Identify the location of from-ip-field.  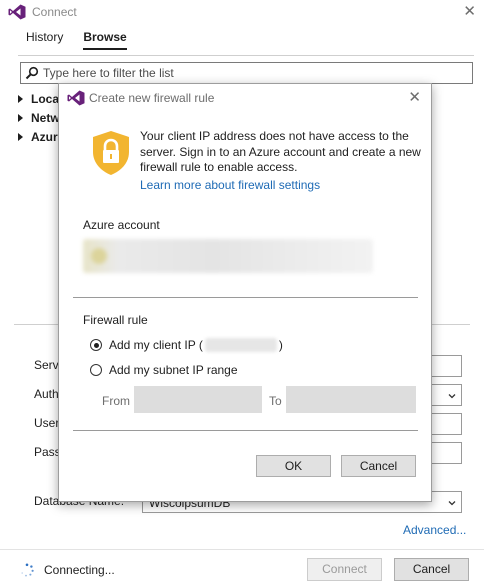
(198, 399).